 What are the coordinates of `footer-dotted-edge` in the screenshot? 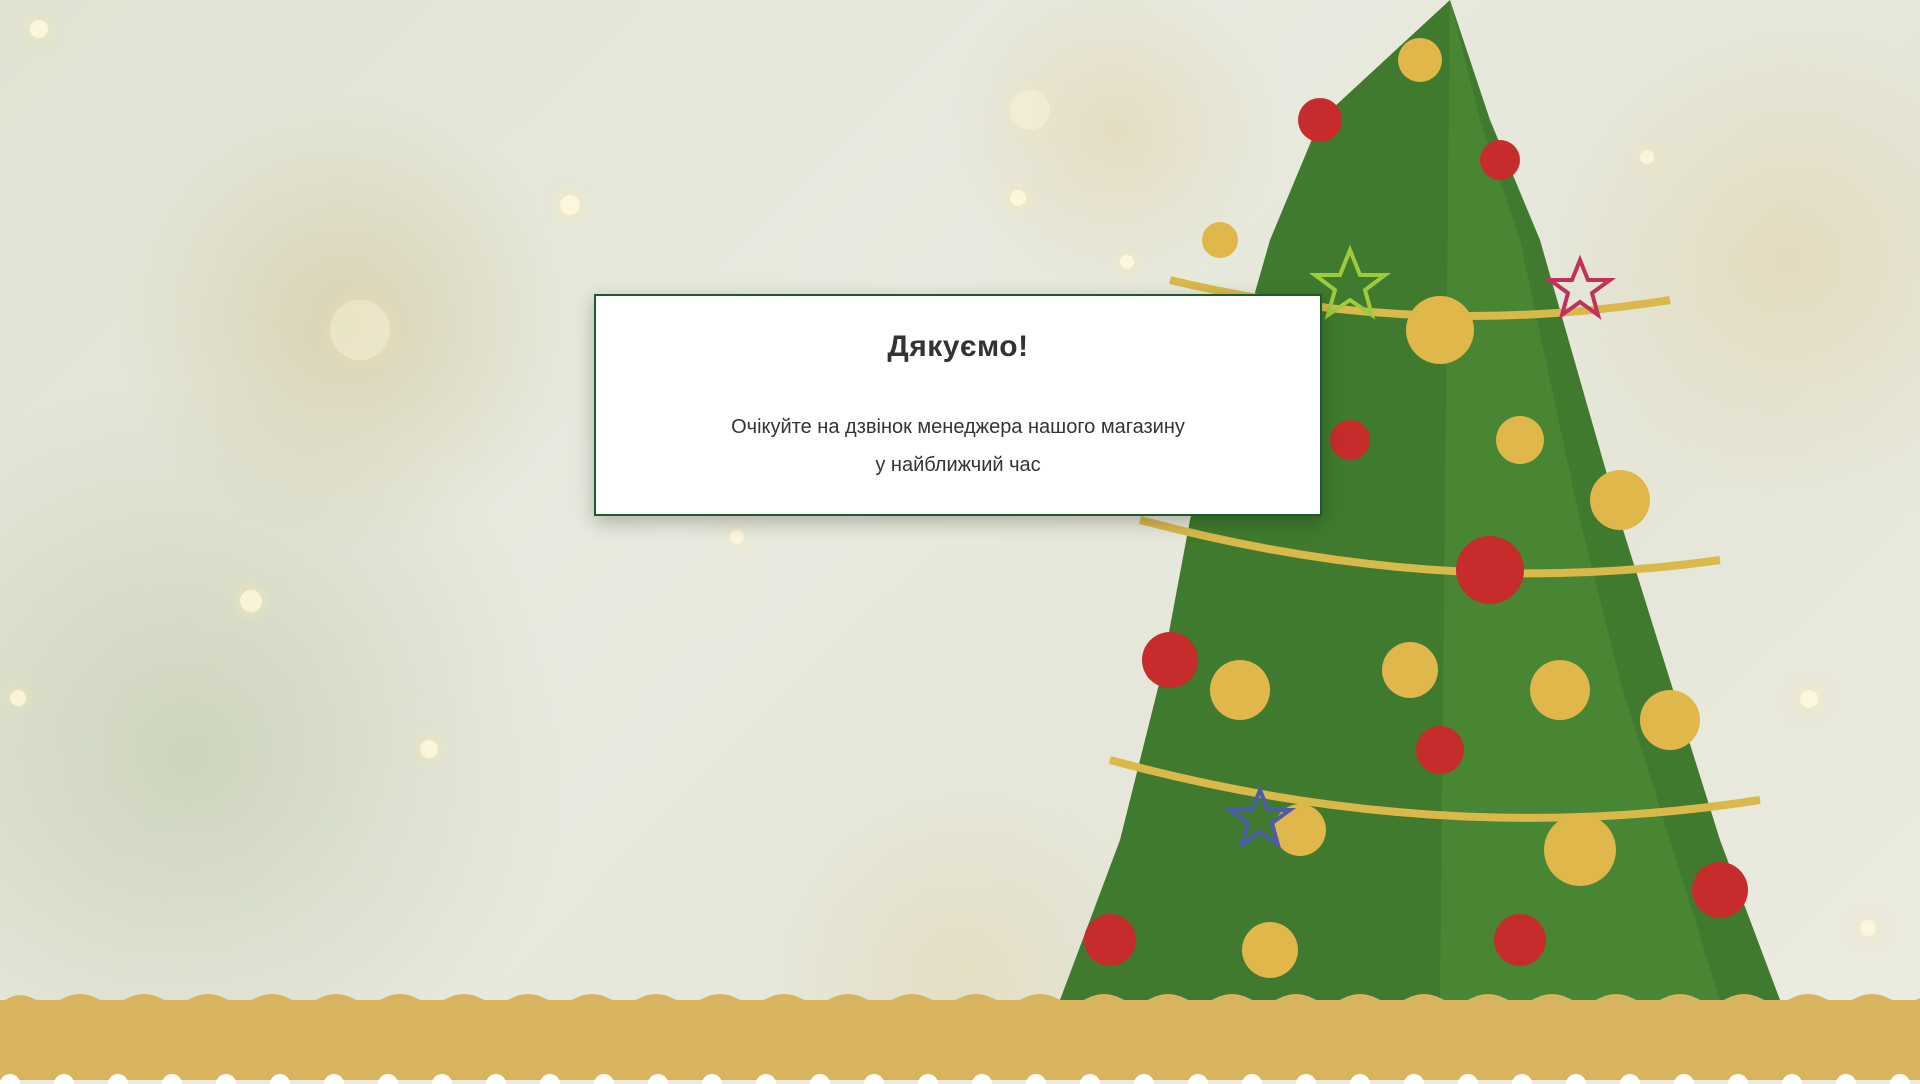 It's located at (955, 1079).